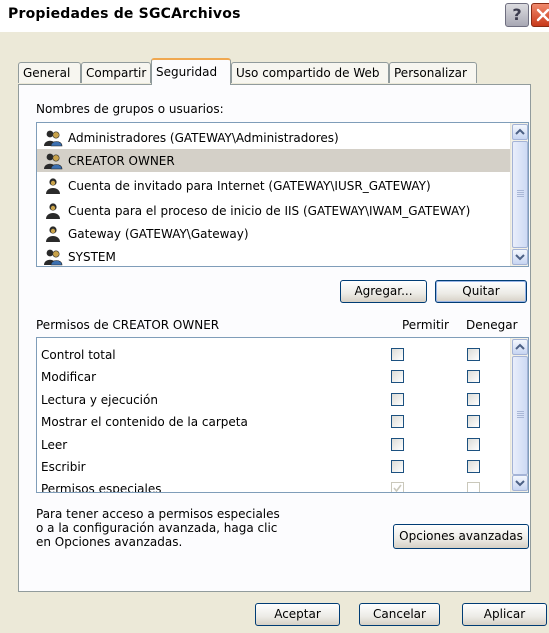 The width and height of the screenshot is (549, 633). I want to click on cancel-button: Cancelar, so click(399, 614).